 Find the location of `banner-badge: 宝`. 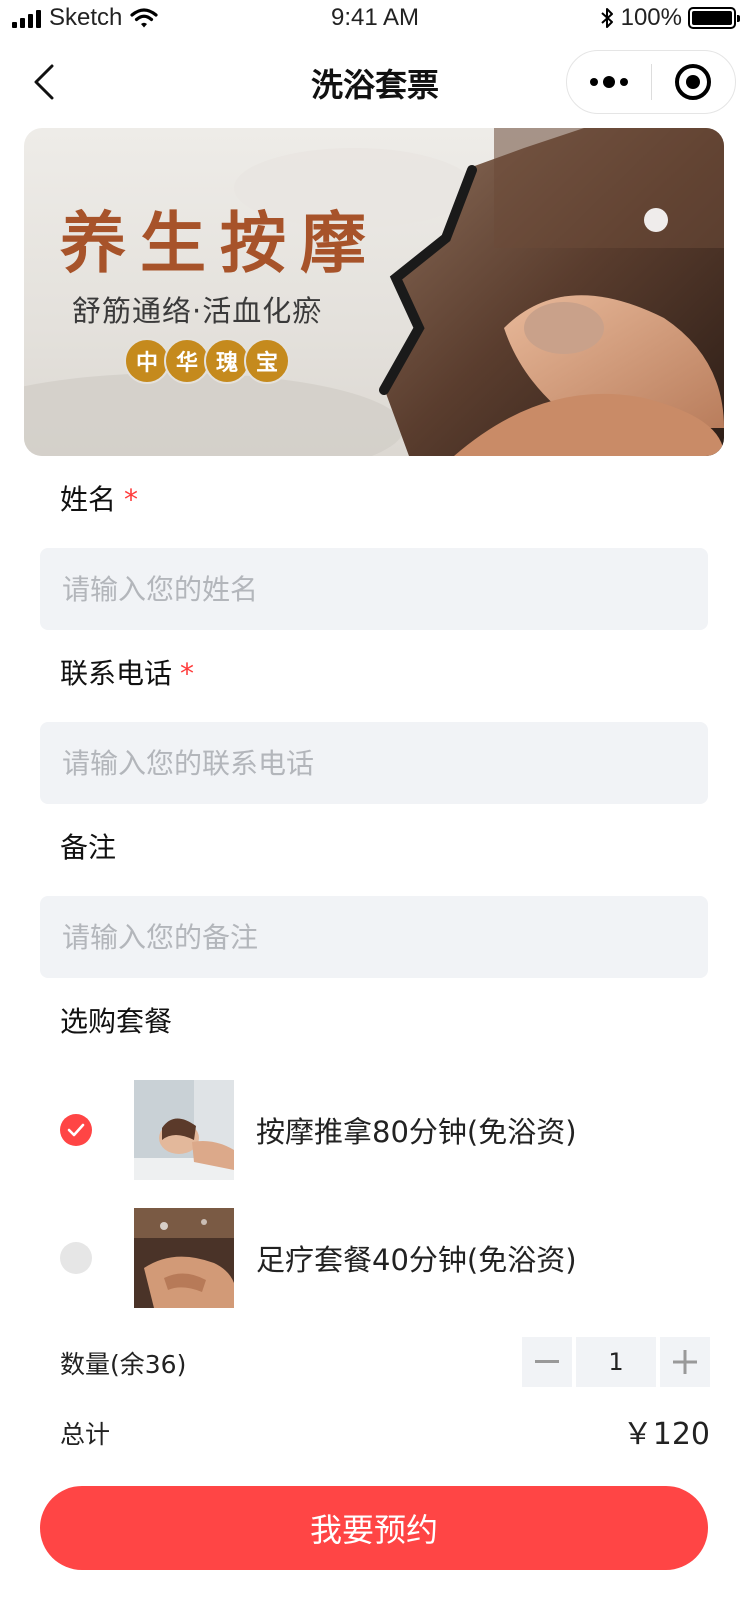

banner-badge: 宝 is located at coordinates (267, 361).